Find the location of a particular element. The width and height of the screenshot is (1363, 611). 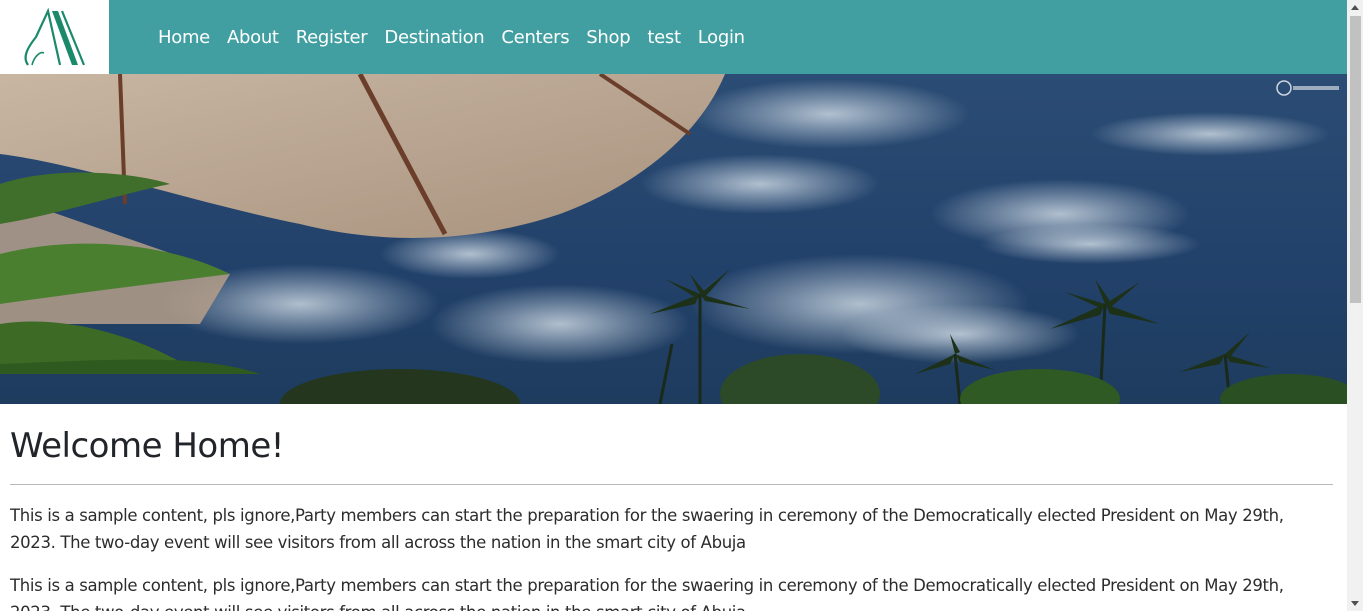

divider is located at coordinates (671, 484).